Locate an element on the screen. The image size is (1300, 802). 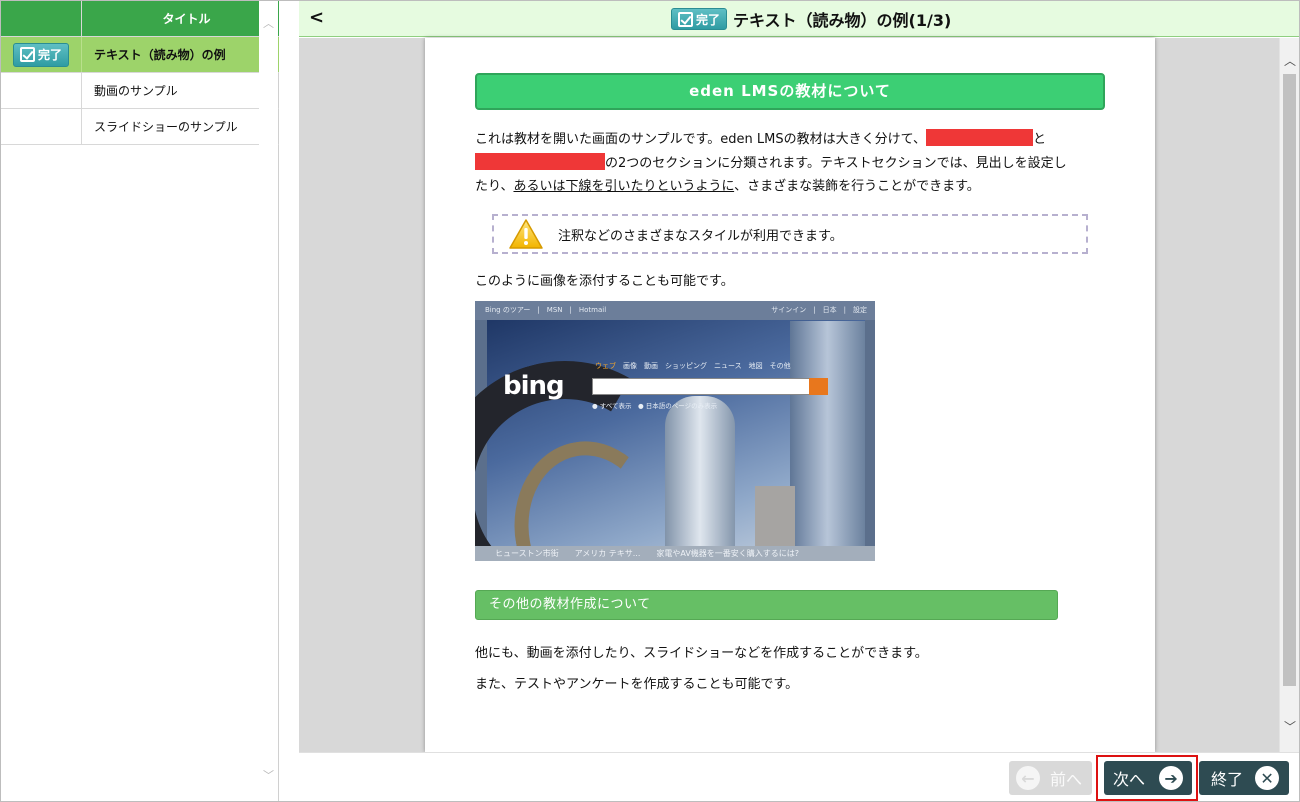
sidebar-item-video-sample: 動画のサンプル is located at coordinates (140, 91).